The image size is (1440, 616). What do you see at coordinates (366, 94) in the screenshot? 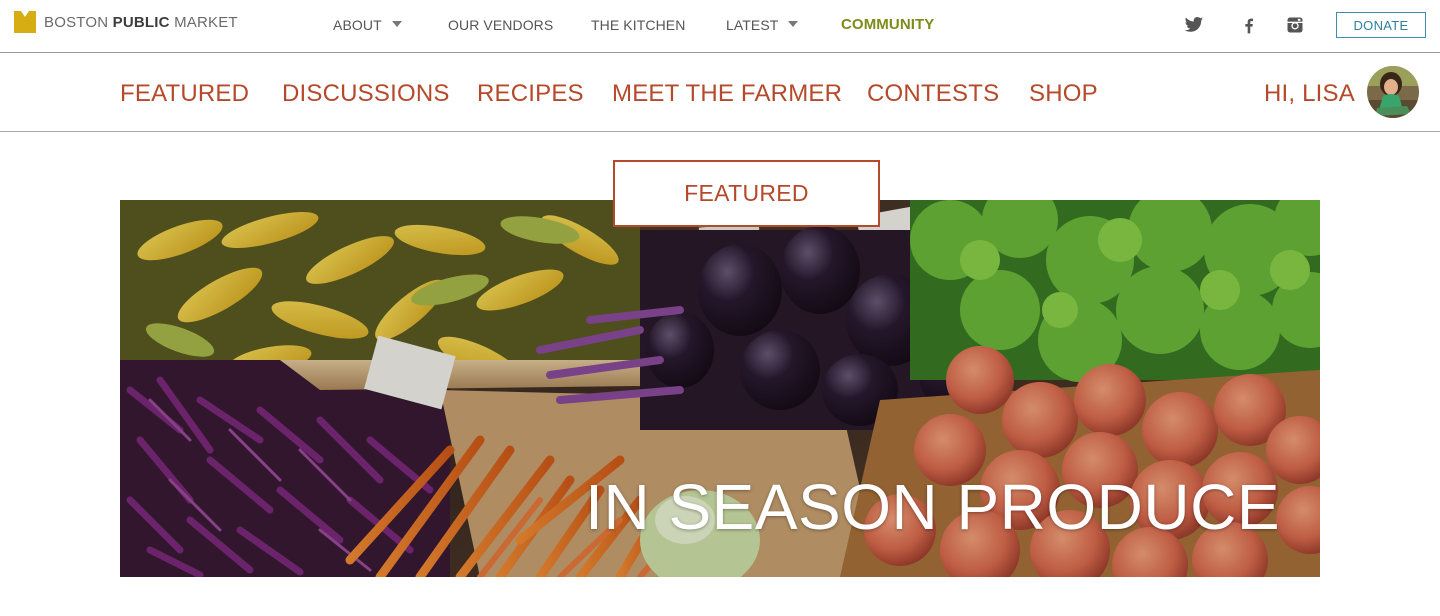
I see `community-nav-discussions: DISCUSSIONS` at bounding box center [366, 94].